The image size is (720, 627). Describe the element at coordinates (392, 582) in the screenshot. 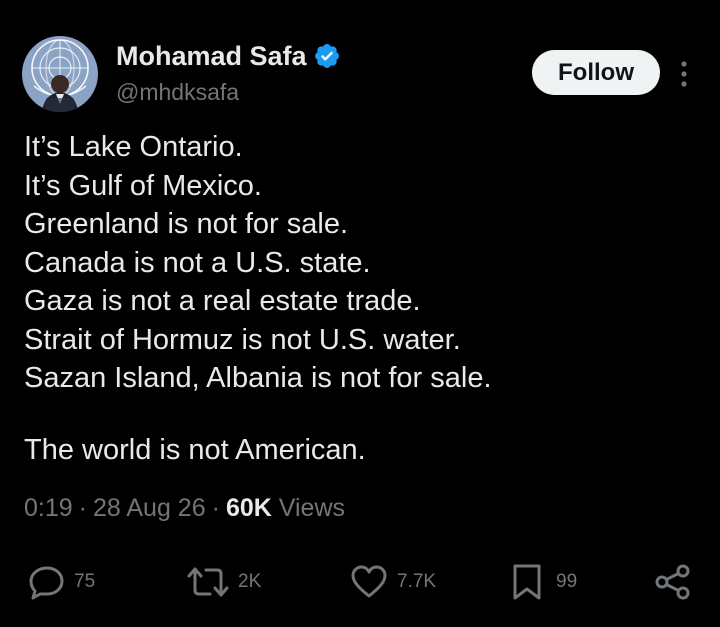

I see `like-button: 7.7K` at that location.